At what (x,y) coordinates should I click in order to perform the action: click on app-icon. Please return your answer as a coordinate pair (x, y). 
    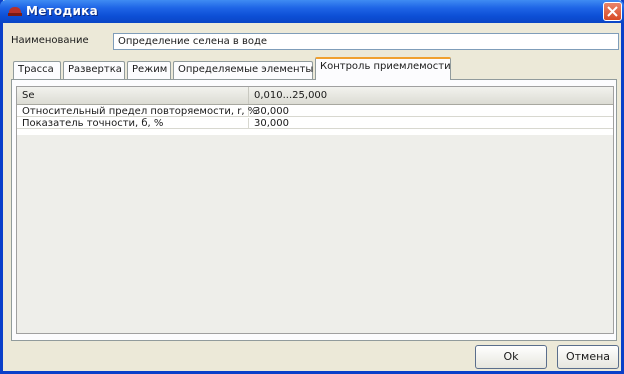
    Looking at the image, I should click on (15, 11).